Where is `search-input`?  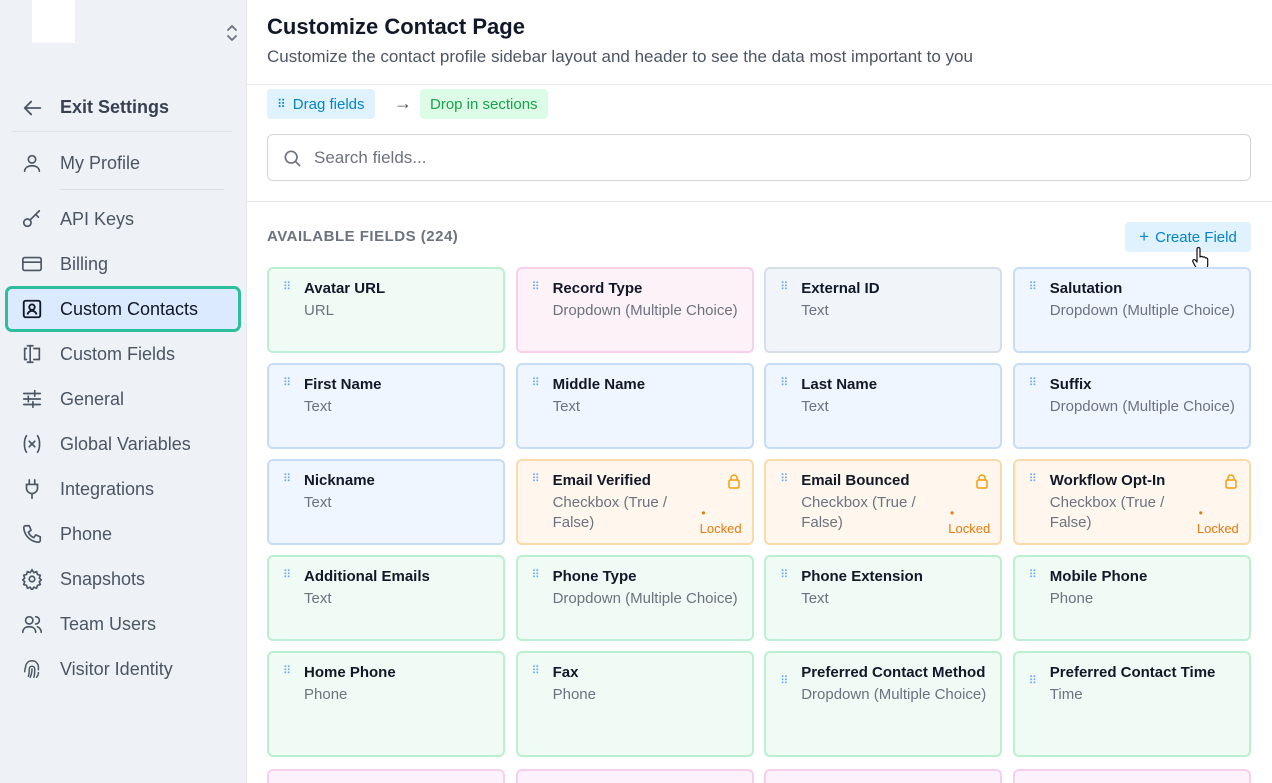
search-input is located at coordinates (764, 157).